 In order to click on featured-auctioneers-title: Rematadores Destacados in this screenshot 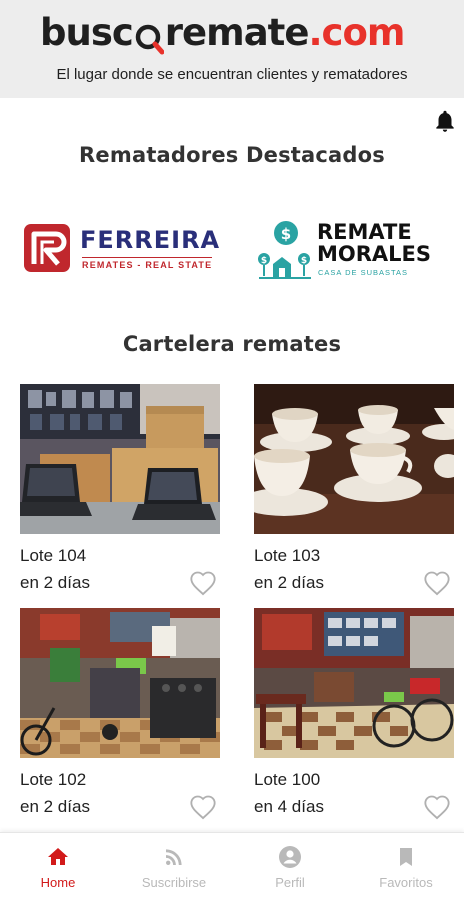, I will do `click(232, 155)`.